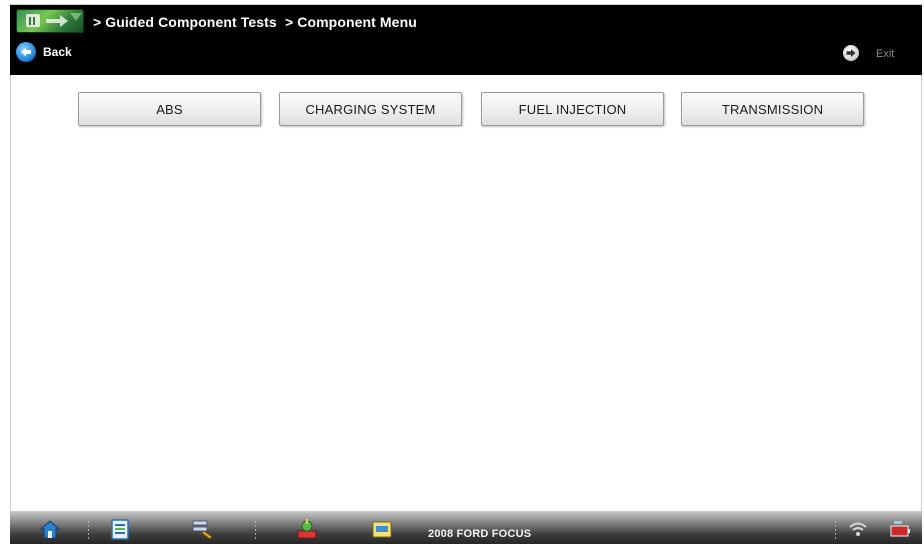 Image resolution: width=924 pixels, height=544 pixels. What do you see at coordinates (772, 109) in the screenshot?
I see `transmission-button: TRANSMISSION` at bounding box center [772, 109].